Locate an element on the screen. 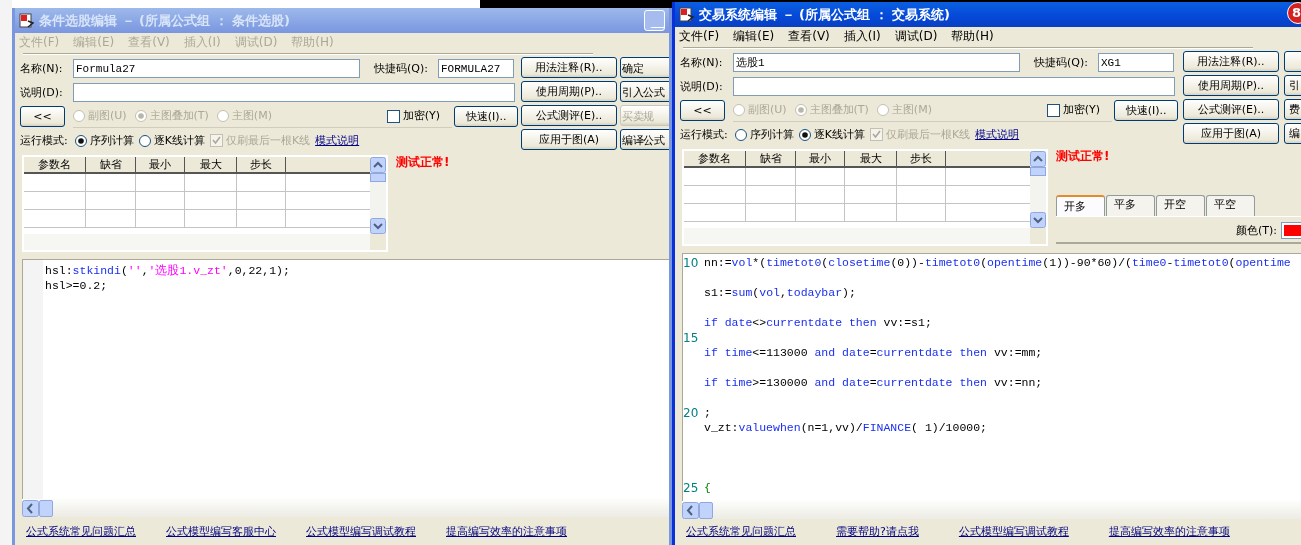 This screenshot has height=545, width=1301. mode-link: 模式说明 is located at coordinates (997, 134).